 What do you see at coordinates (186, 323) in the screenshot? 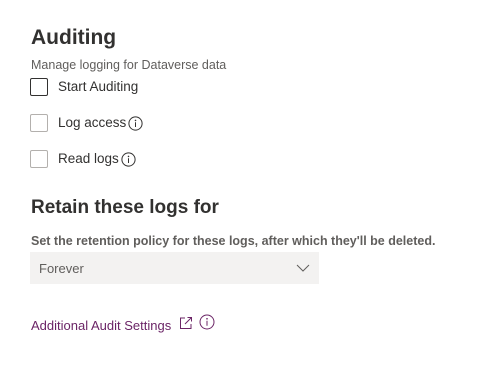
I see `open-in-new-window-icon` at bounding box center [186, 323].